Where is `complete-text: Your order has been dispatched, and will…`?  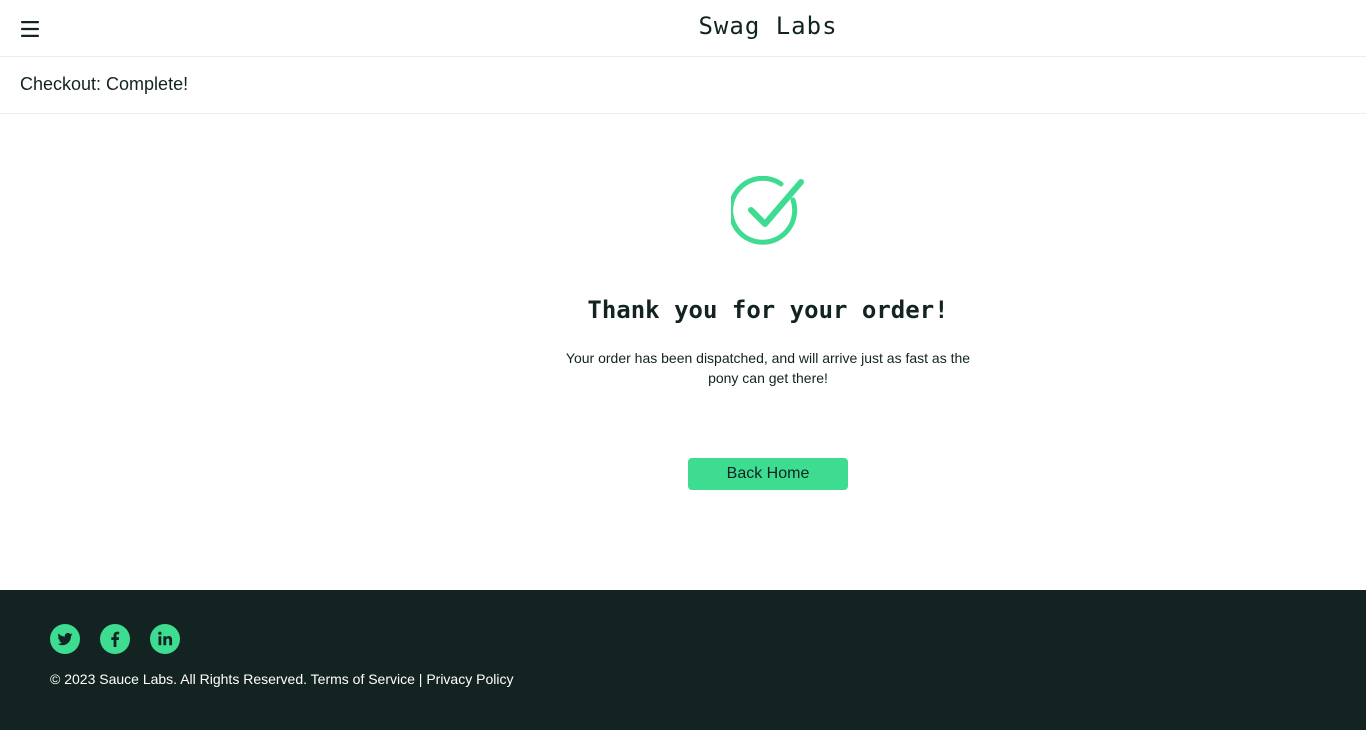
complete-text: Your order has been dispatched, and will… is located at coordinates (768, 368).